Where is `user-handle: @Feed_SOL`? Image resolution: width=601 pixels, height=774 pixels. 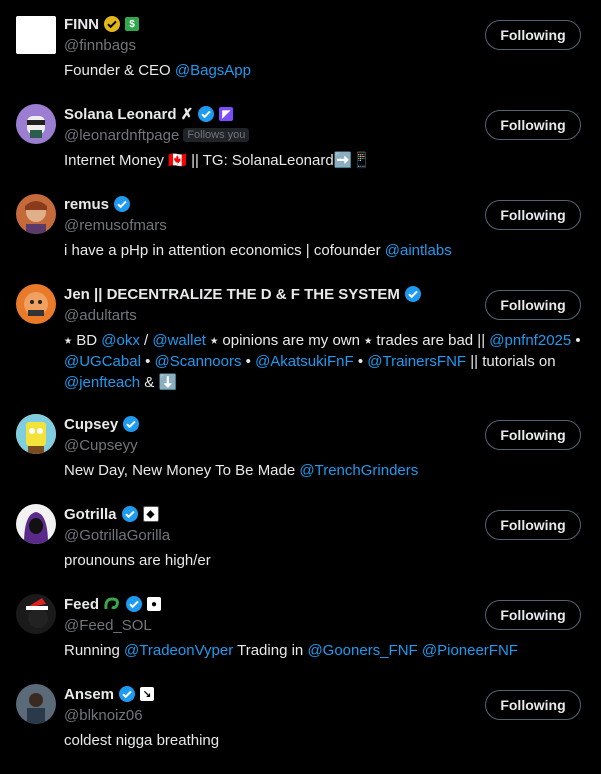 user-handle: @Feed_SOL is located at coordinates (108, 625).